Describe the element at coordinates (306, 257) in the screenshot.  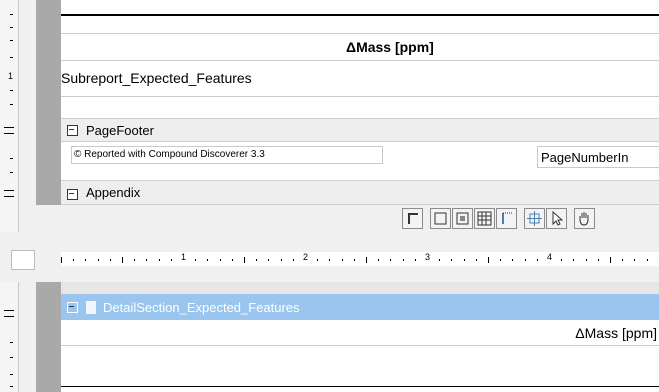
I see `ruler-number: 2` at that location.